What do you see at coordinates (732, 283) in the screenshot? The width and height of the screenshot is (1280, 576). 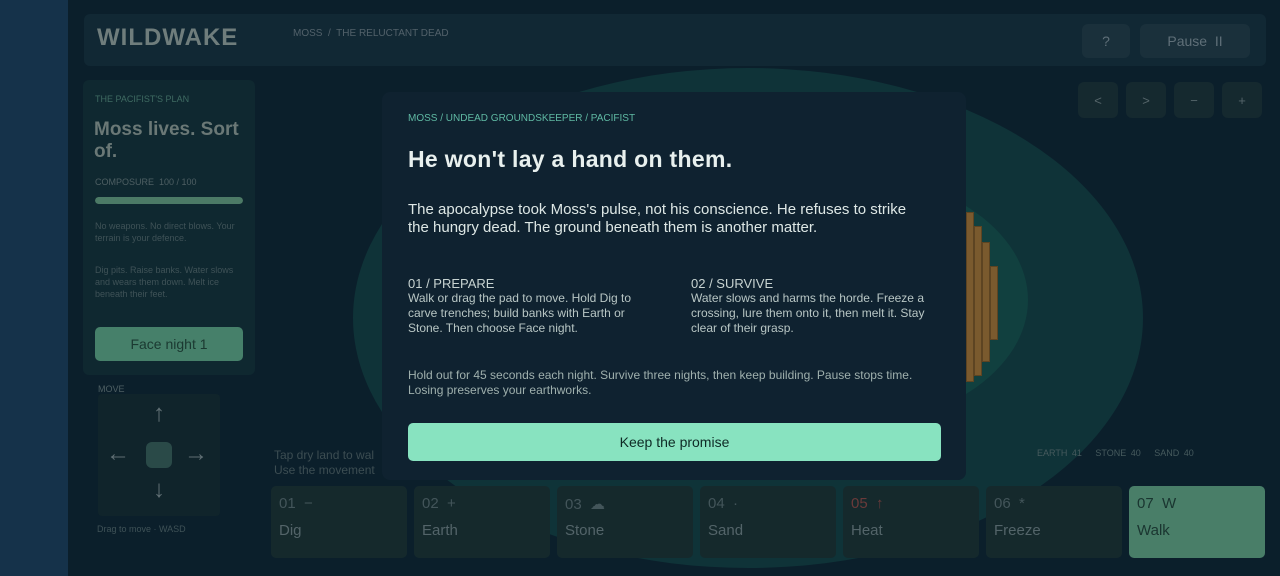 I see `survive-heading: 02 / SURVIVE` at bounding box center [732, 283].